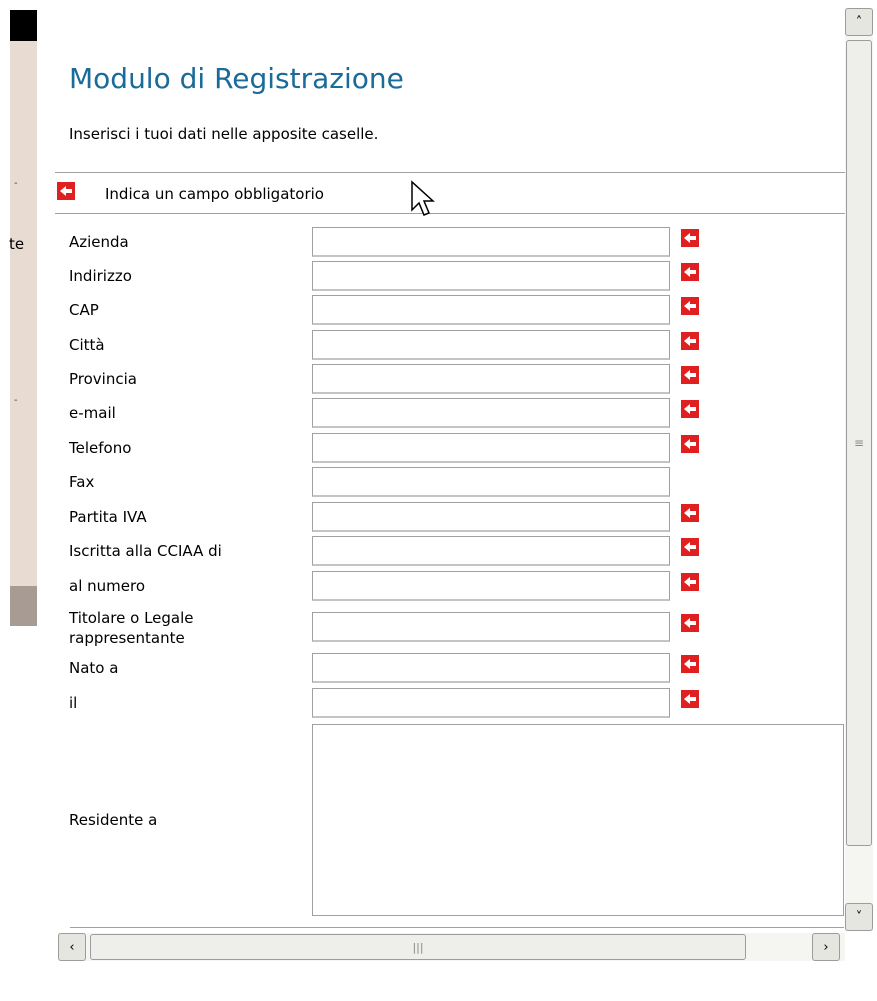 The image size is (877, 1001). Describe the element at coordinates (145, 551) in the screenshot. I see `field-label: Iscritta alla CCIAA di` at that location.